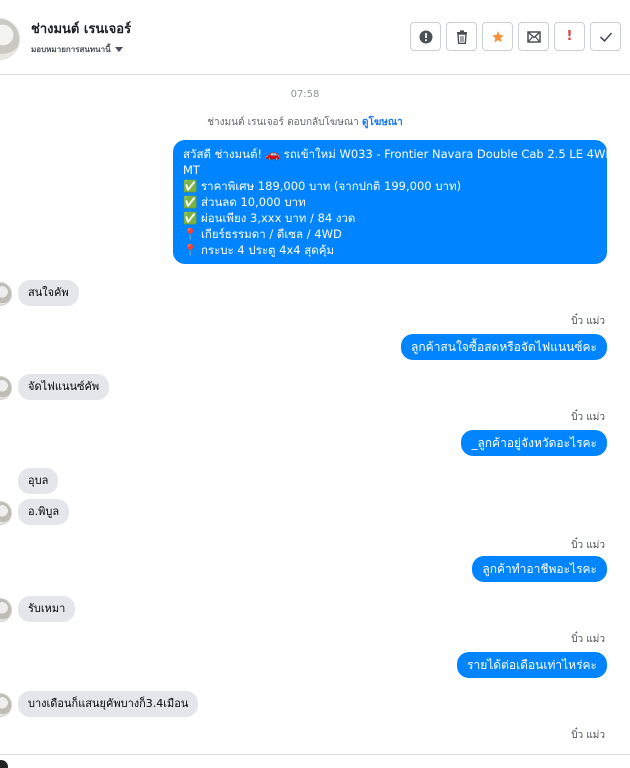 The width and height of the screenshot is (630, 768). Describe the element at coordinates (539, 569) in the screenshot. I see `outgoing-message: ลูกค้าทำอาชีพอะไรคะ` at that location.